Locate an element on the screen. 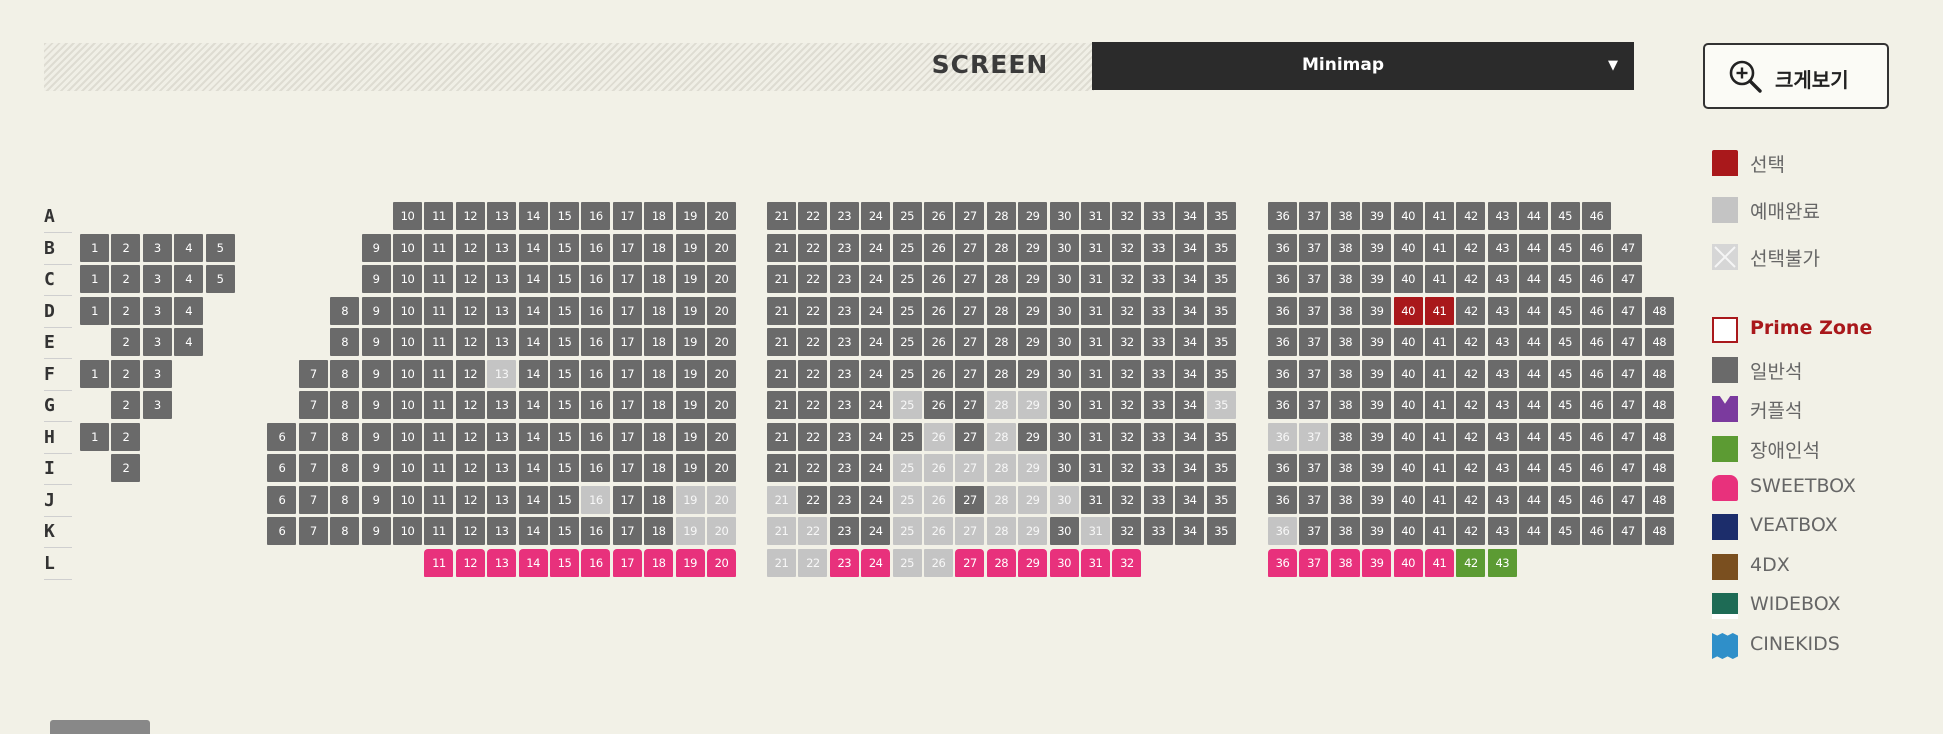  seat-a-38: 38 is located at coordinates (1345, 216).